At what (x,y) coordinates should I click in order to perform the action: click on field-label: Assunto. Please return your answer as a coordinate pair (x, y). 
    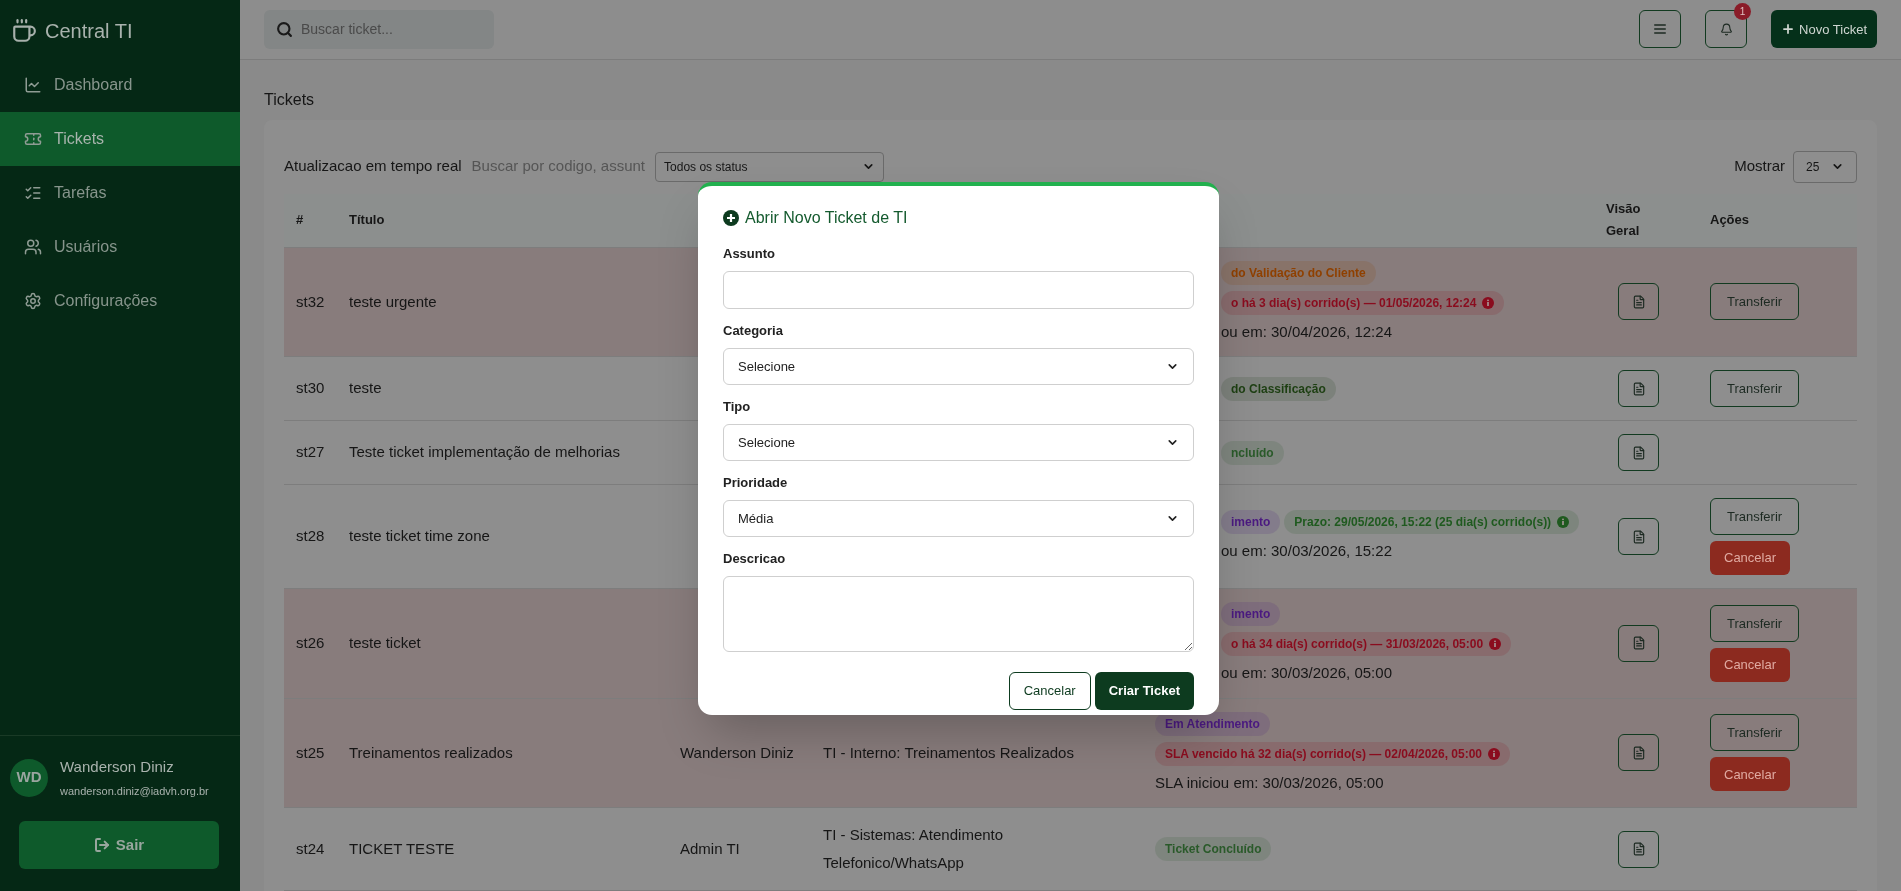
    Looking at the image, I should click on (749, 254).